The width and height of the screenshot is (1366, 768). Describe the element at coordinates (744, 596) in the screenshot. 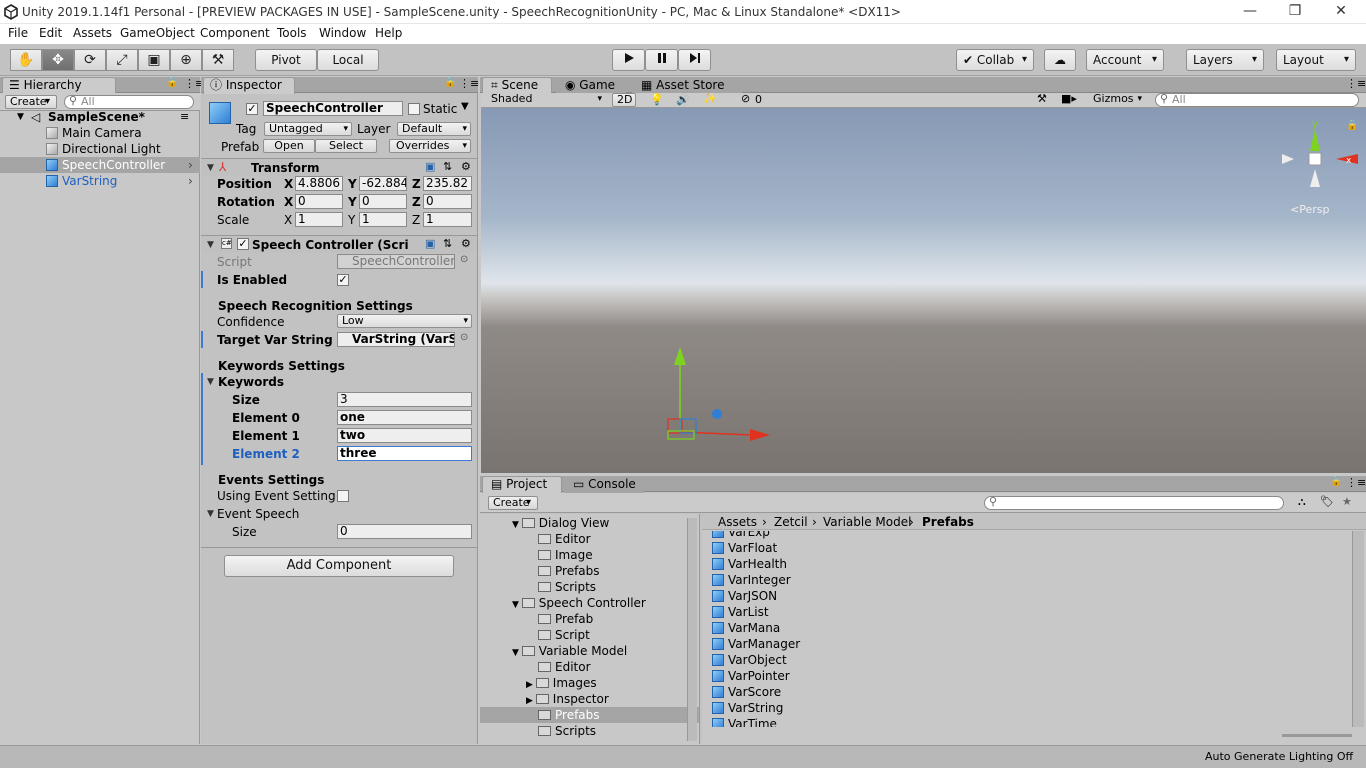

I see `asset-item: VarJSON` at that location.